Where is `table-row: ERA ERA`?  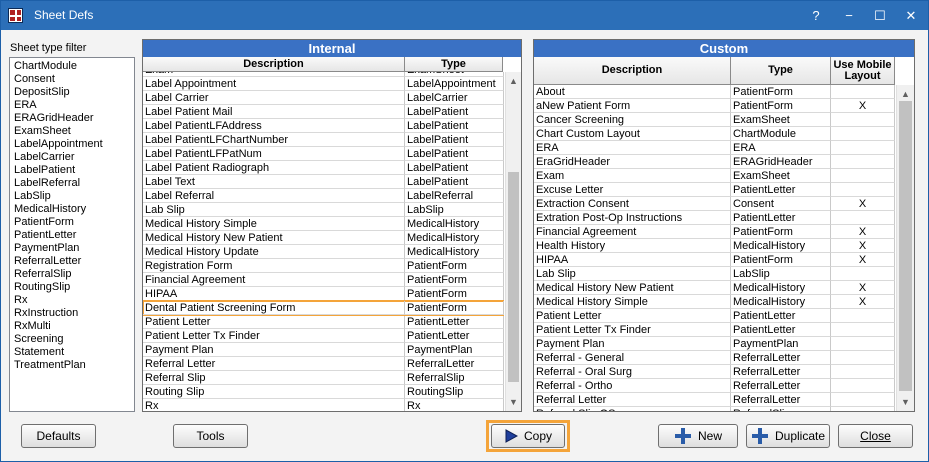
table-row: ERA ERA is located at coordinates (714, 148).